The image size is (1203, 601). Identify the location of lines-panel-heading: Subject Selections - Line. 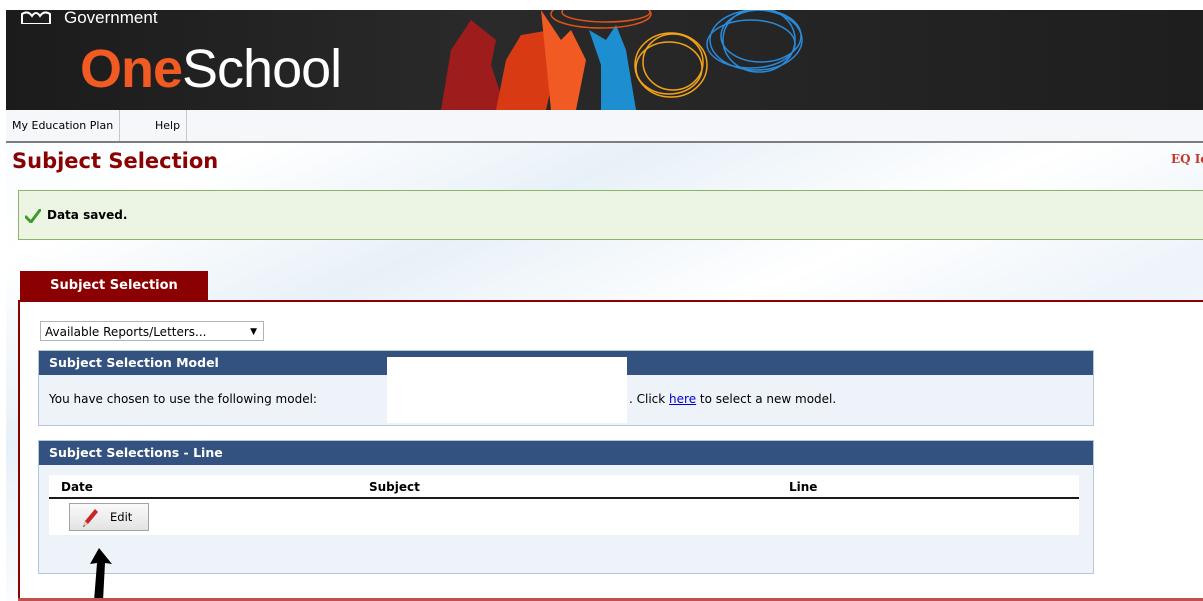
(566, 453).